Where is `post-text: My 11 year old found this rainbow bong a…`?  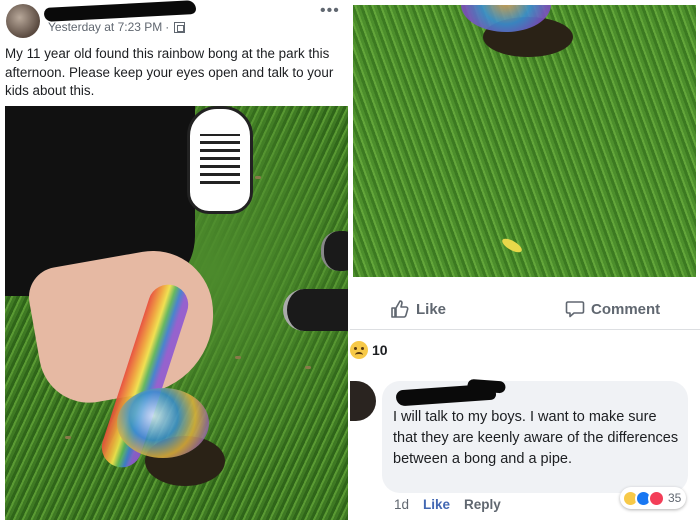 post-text: My 11 year old found this rainbow bong a… is located at coordinates (169, 72).